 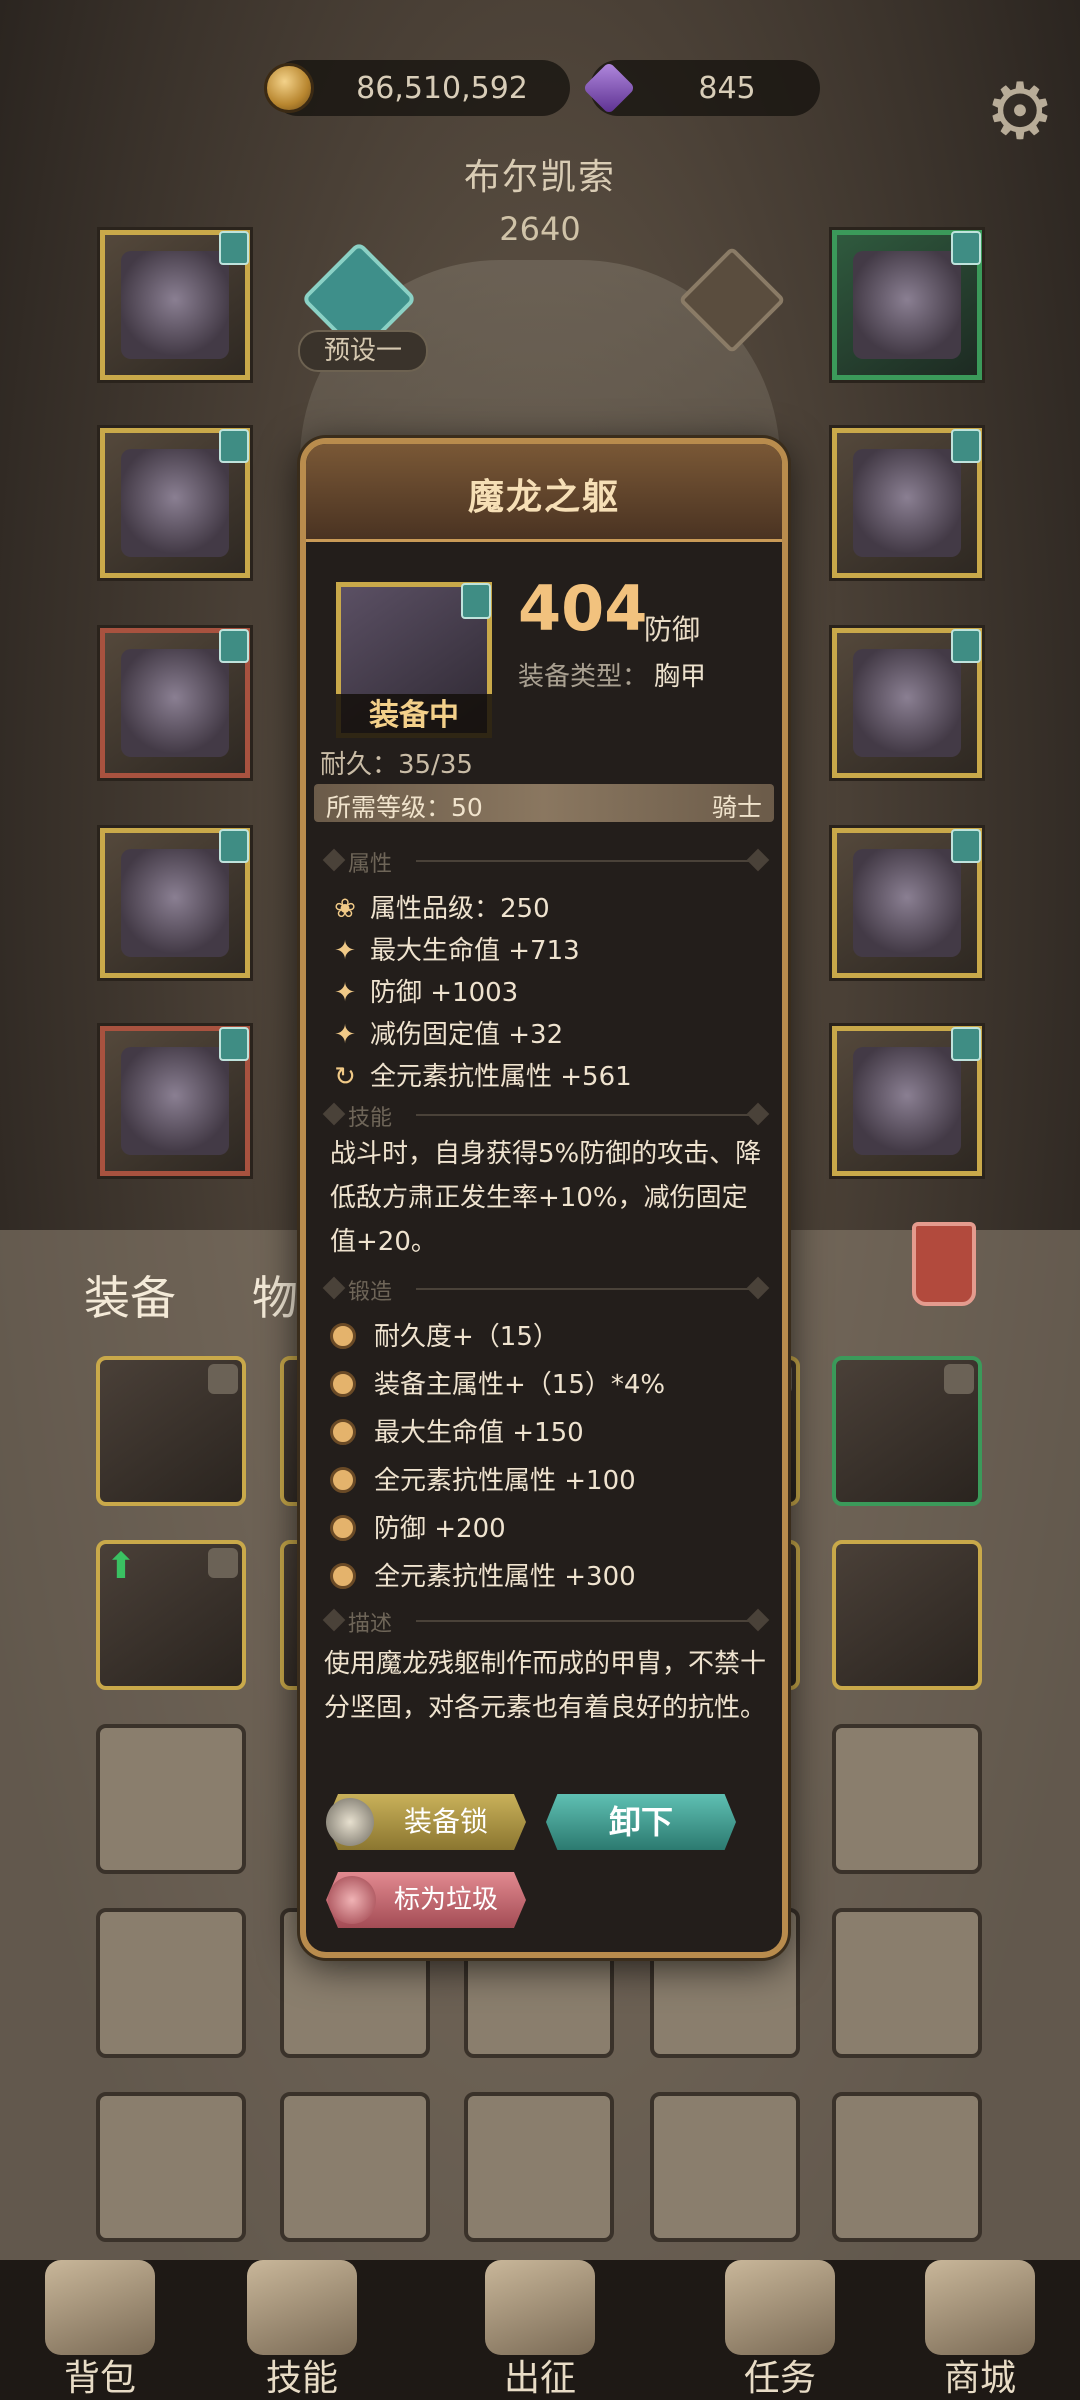 What do you see at coordinates (171, 1431) in the screenshot?
I see `bag-item-helmet` at bounding box center [171, 1431].